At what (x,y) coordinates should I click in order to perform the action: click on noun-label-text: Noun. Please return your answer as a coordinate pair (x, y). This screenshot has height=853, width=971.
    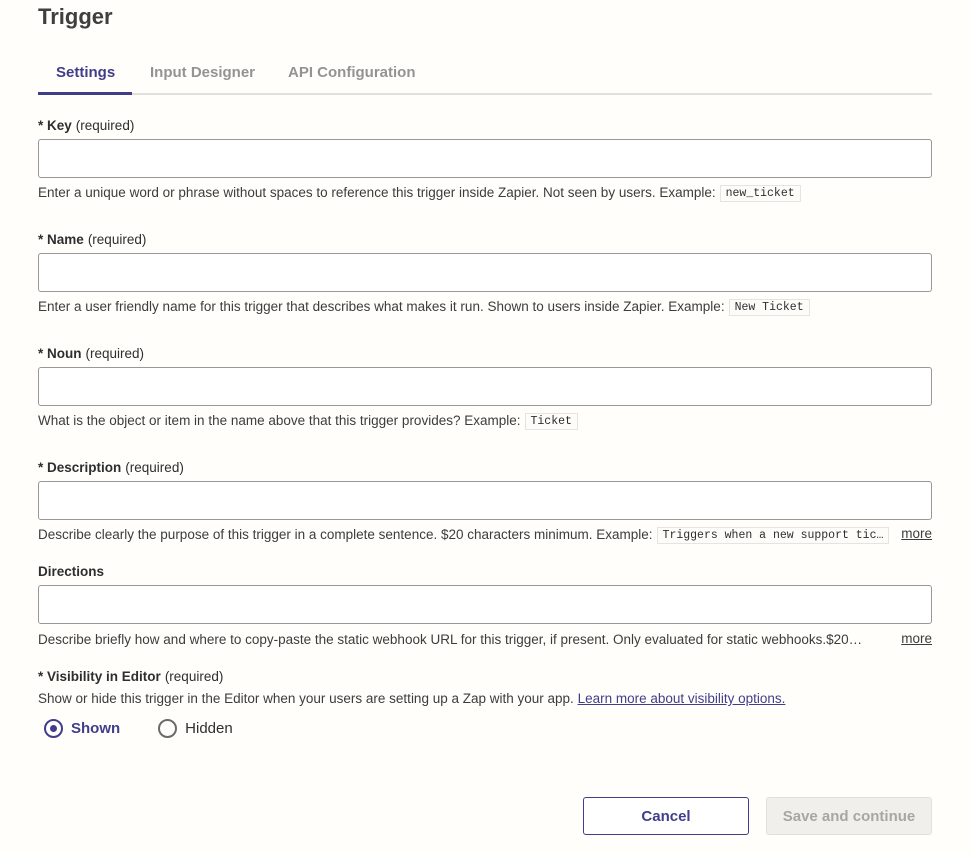
    Looking at the image, I should click on (64, 353).